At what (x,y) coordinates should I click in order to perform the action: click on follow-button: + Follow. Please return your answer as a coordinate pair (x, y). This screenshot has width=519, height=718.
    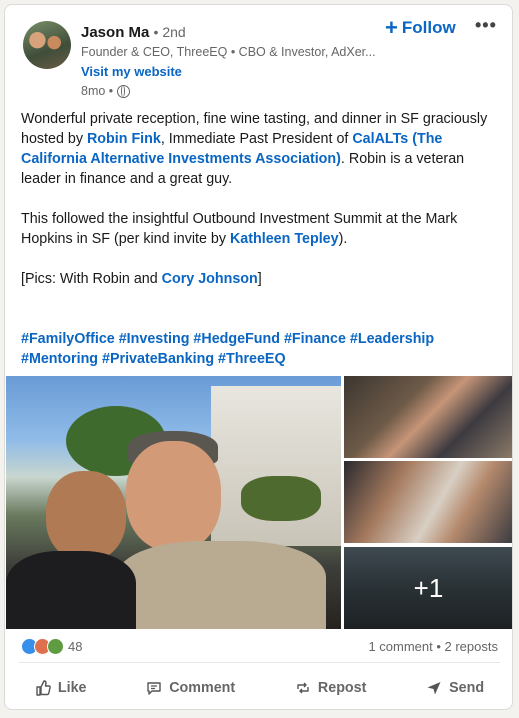
    Looking at the image, I should click on (420, 28).